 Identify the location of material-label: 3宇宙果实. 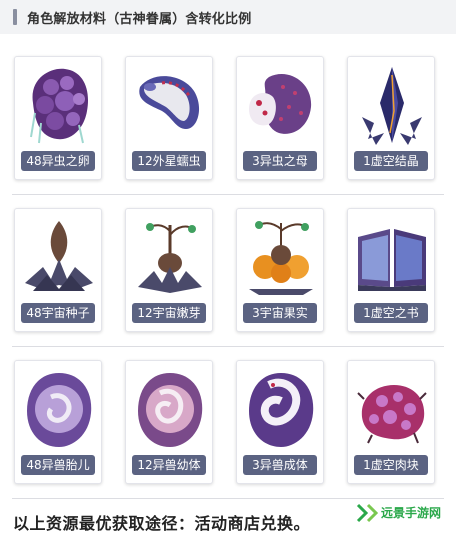
(280, 313).